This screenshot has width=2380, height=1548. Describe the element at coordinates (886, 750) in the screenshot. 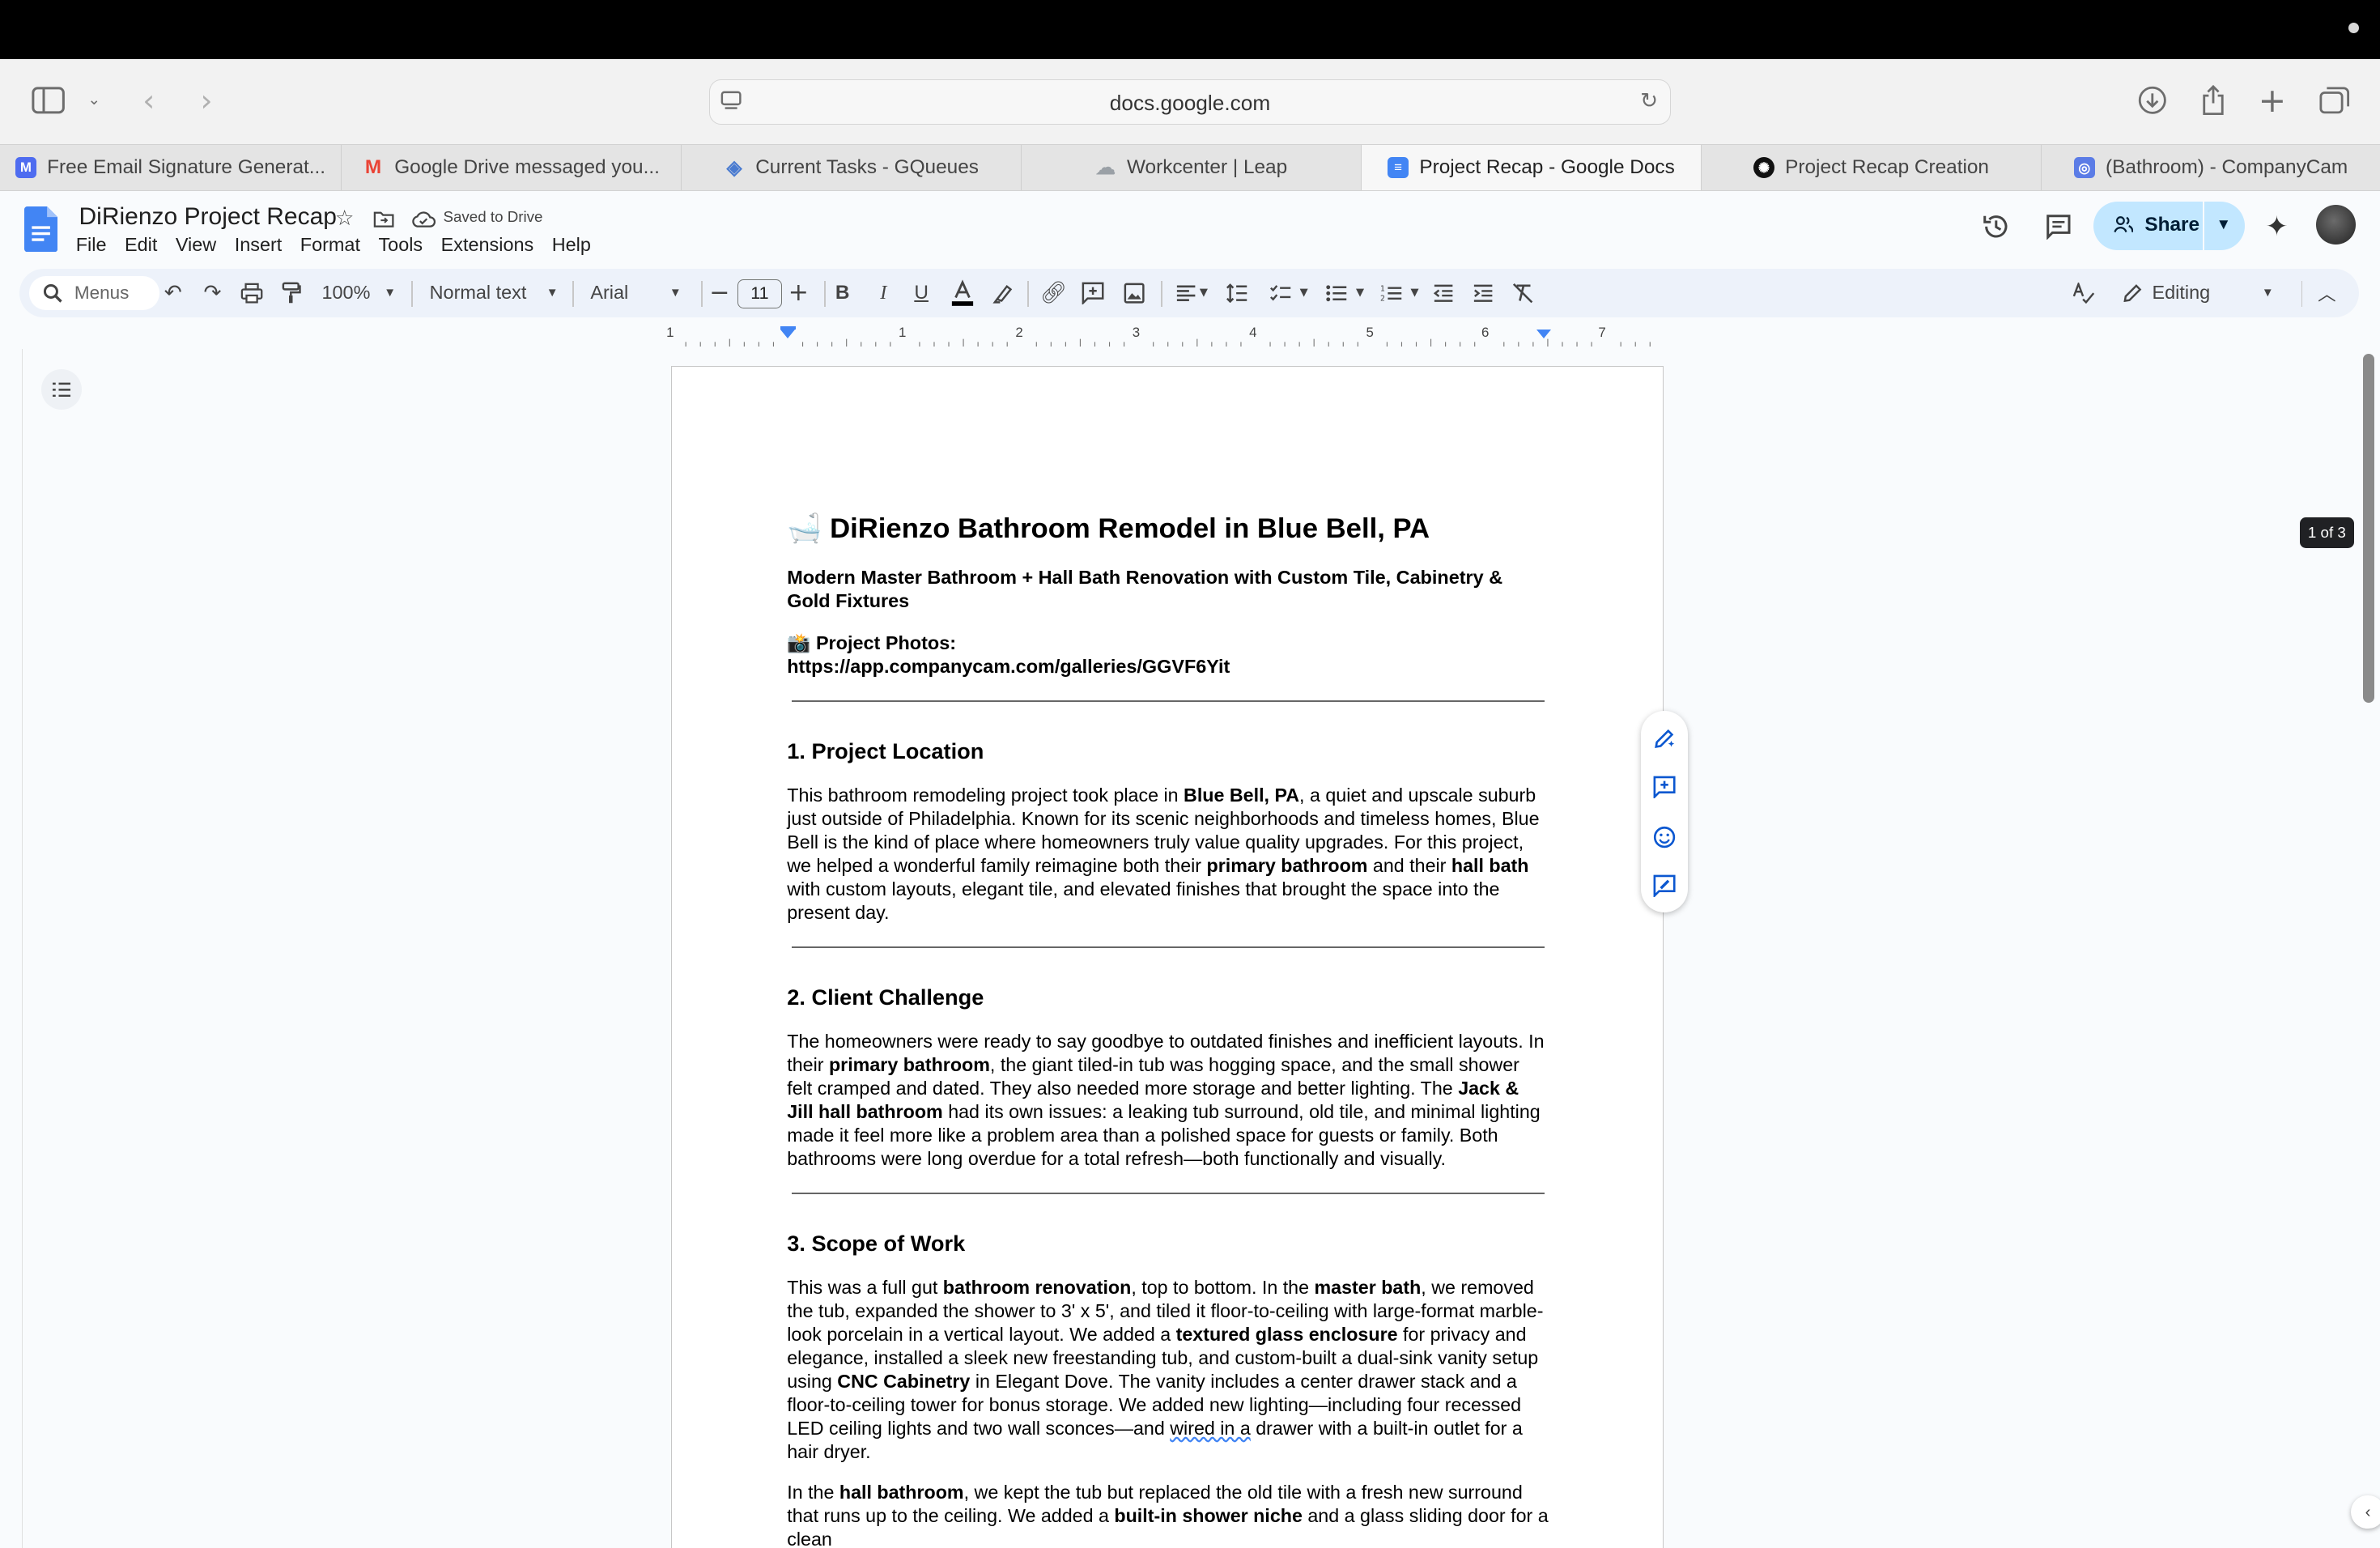

I see `section-heading-location: 1. Project Location` at that location.